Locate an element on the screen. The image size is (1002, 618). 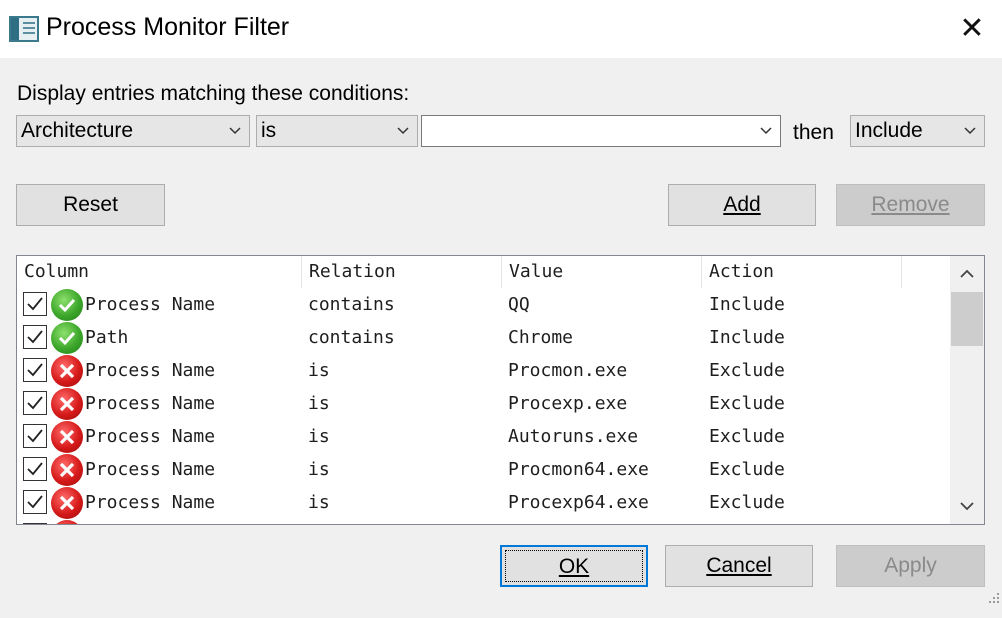
relation-dropdown-value: is is located at coordinates (269, 130).